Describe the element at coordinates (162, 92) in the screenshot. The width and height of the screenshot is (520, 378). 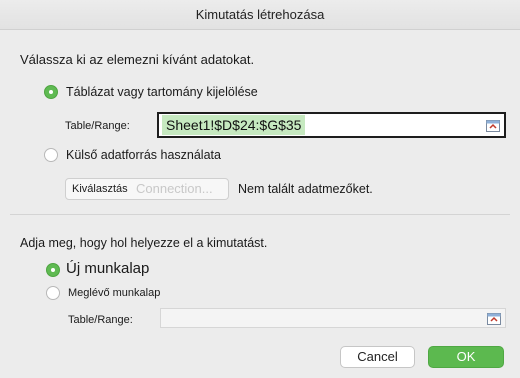
I see `radio-table-range-label: Táblázat vagy tartomány kijelölése` at that location.